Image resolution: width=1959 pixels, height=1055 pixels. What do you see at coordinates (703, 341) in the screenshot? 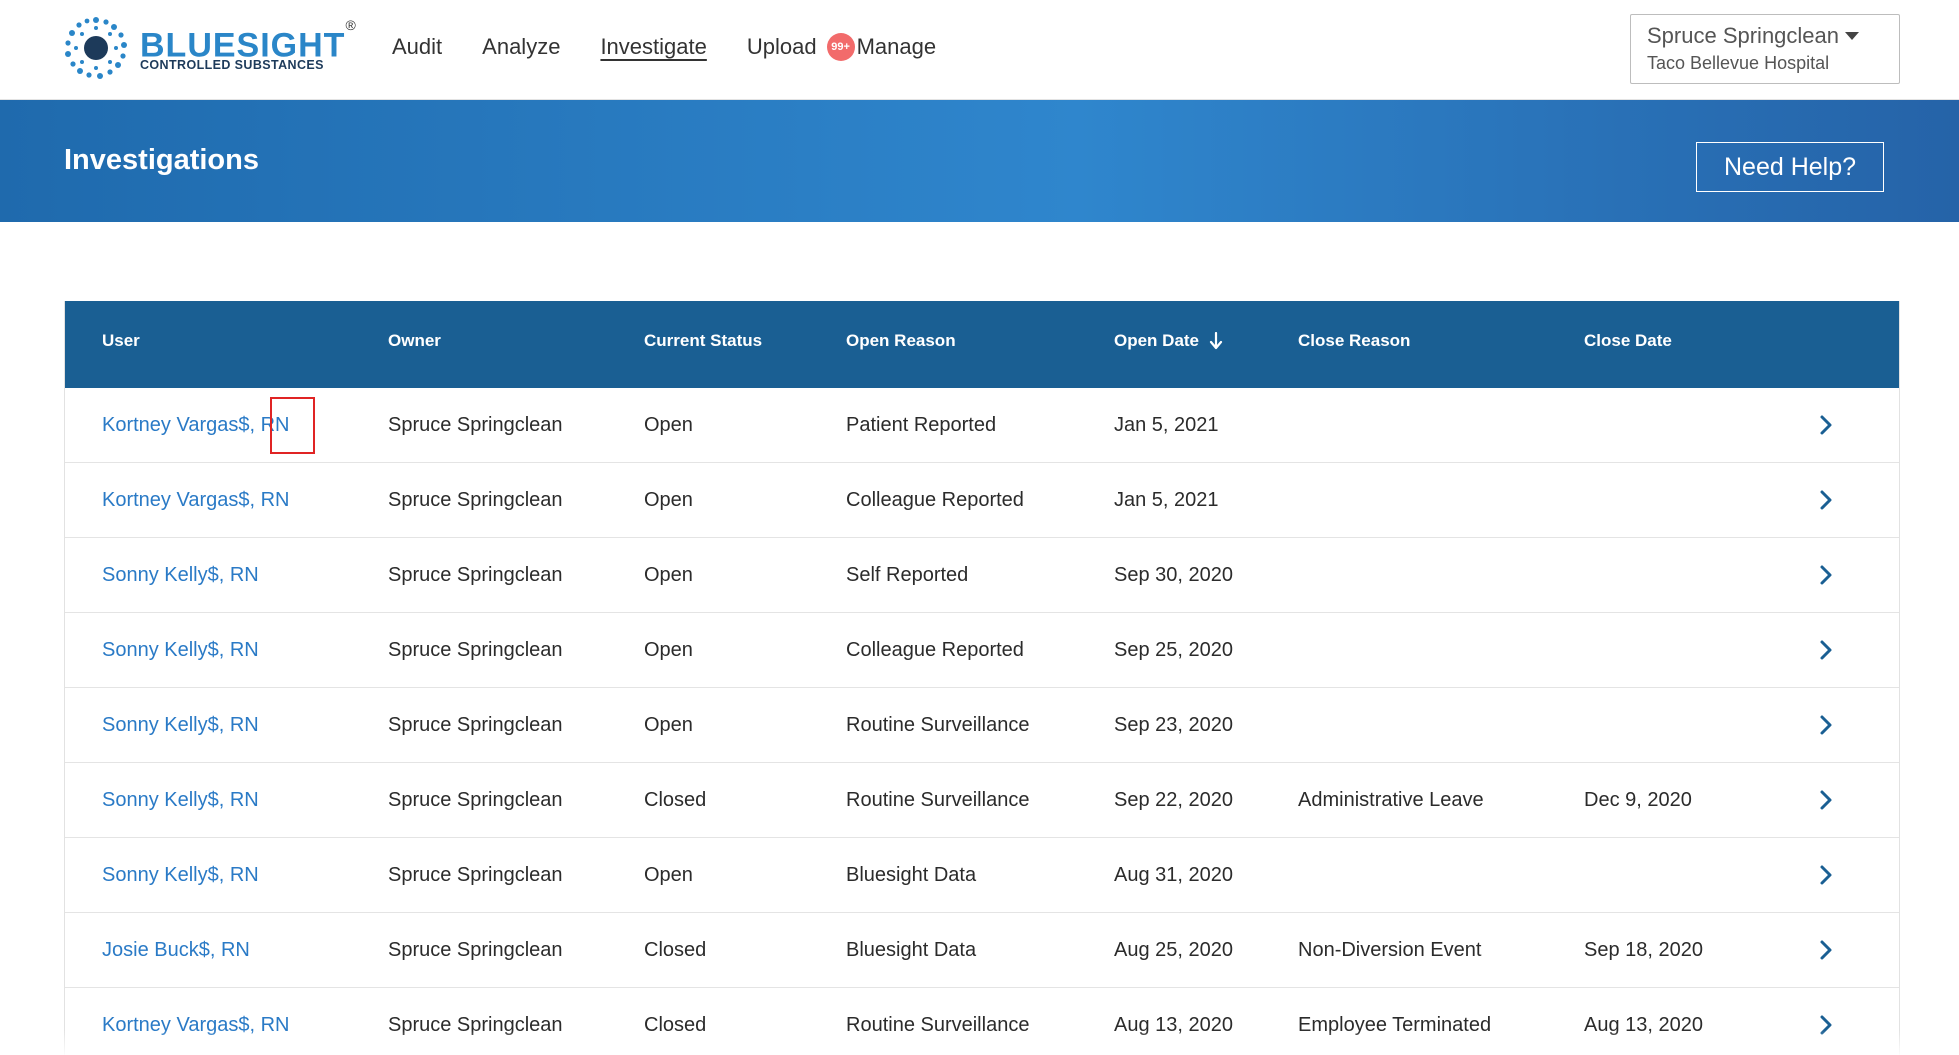
I see `column-header-current-status: Current Status` at bounding box center [703, 341].